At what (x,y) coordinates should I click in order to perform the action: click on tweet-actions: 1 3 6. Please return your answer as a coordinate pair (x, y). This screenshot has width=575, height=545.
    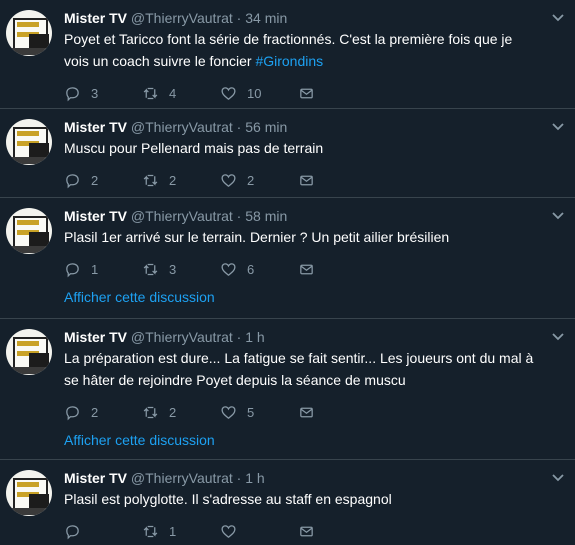
    Looking at the image, I should click on (302, 269).